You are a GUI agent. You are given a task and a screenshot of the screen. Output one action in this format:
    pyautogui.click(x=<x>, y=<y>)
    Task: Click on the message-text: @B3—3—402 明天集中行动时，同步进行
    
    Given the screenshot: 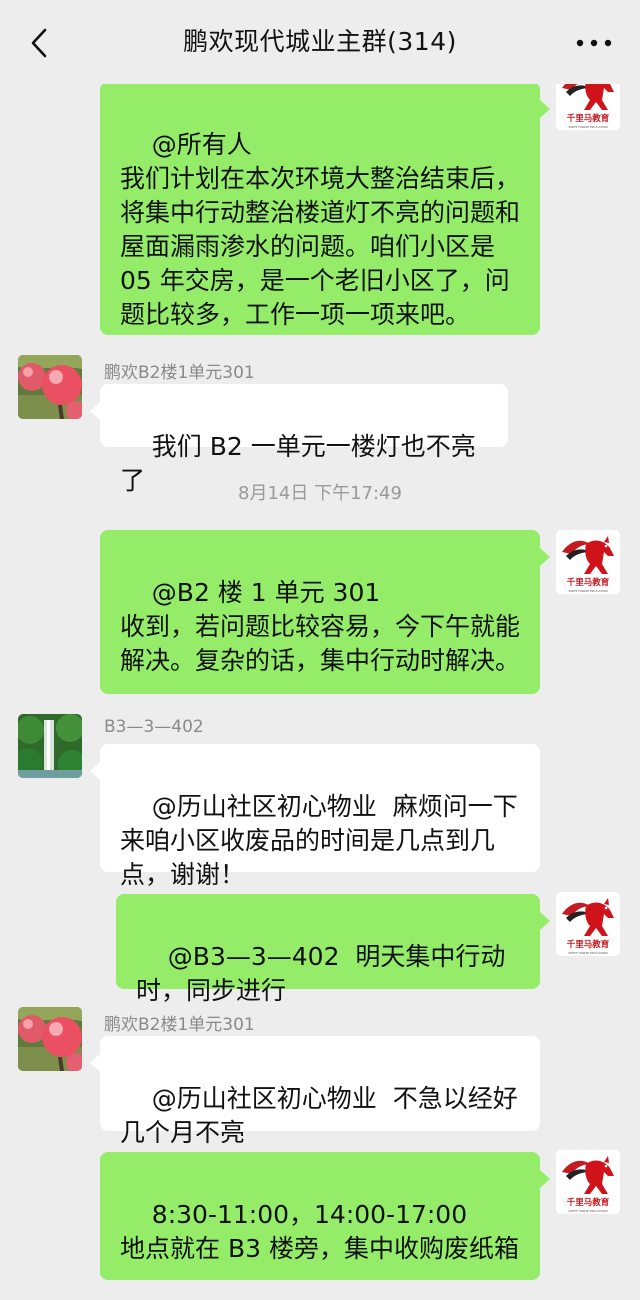 What is the action you would take?
    pyautogui.click(x=321, y=973)
    